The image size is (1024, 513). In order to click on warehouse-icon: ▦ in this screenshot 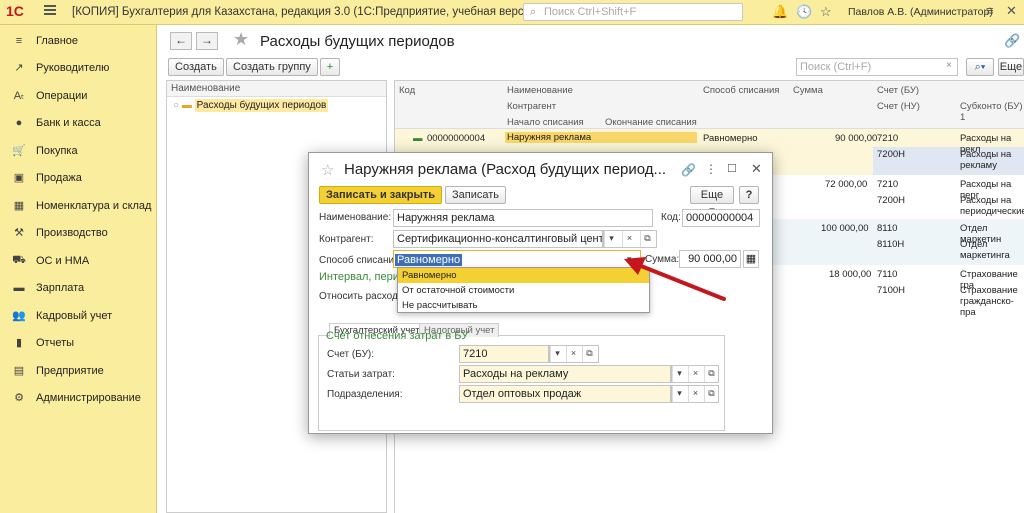, I will do `click(19, 206)`.